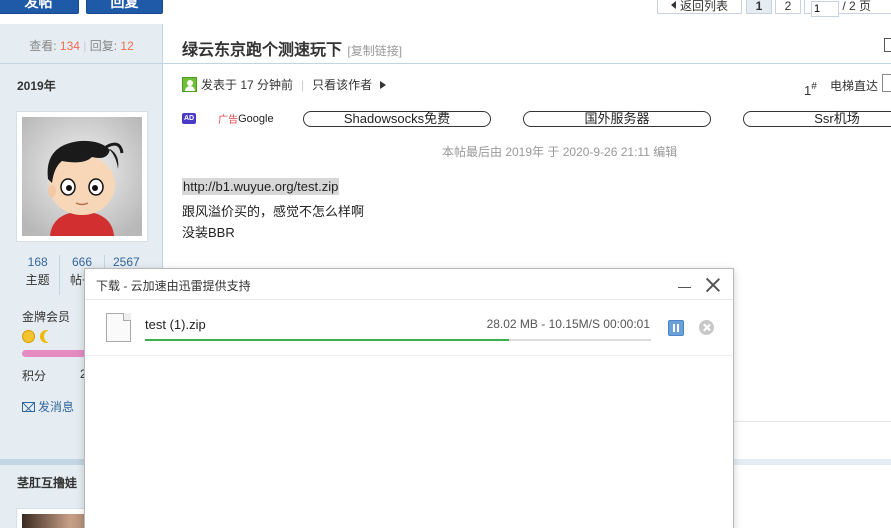  Describe the element at coordinates (57, 353) in the screenshot. I see `rank-progress-bar` at that location.